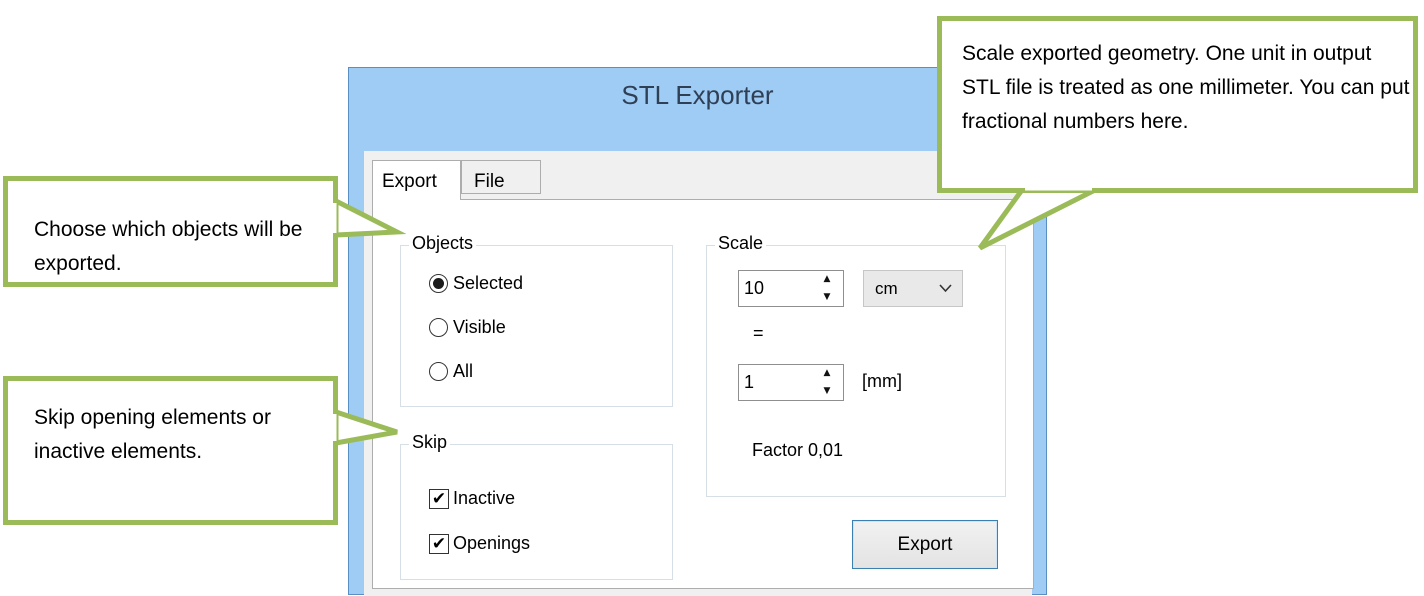 Image resolution: width=1424 pixels, height=596 pixels. I want to click on scale-value-spinner: ▲ ▼, so click(791, 288).